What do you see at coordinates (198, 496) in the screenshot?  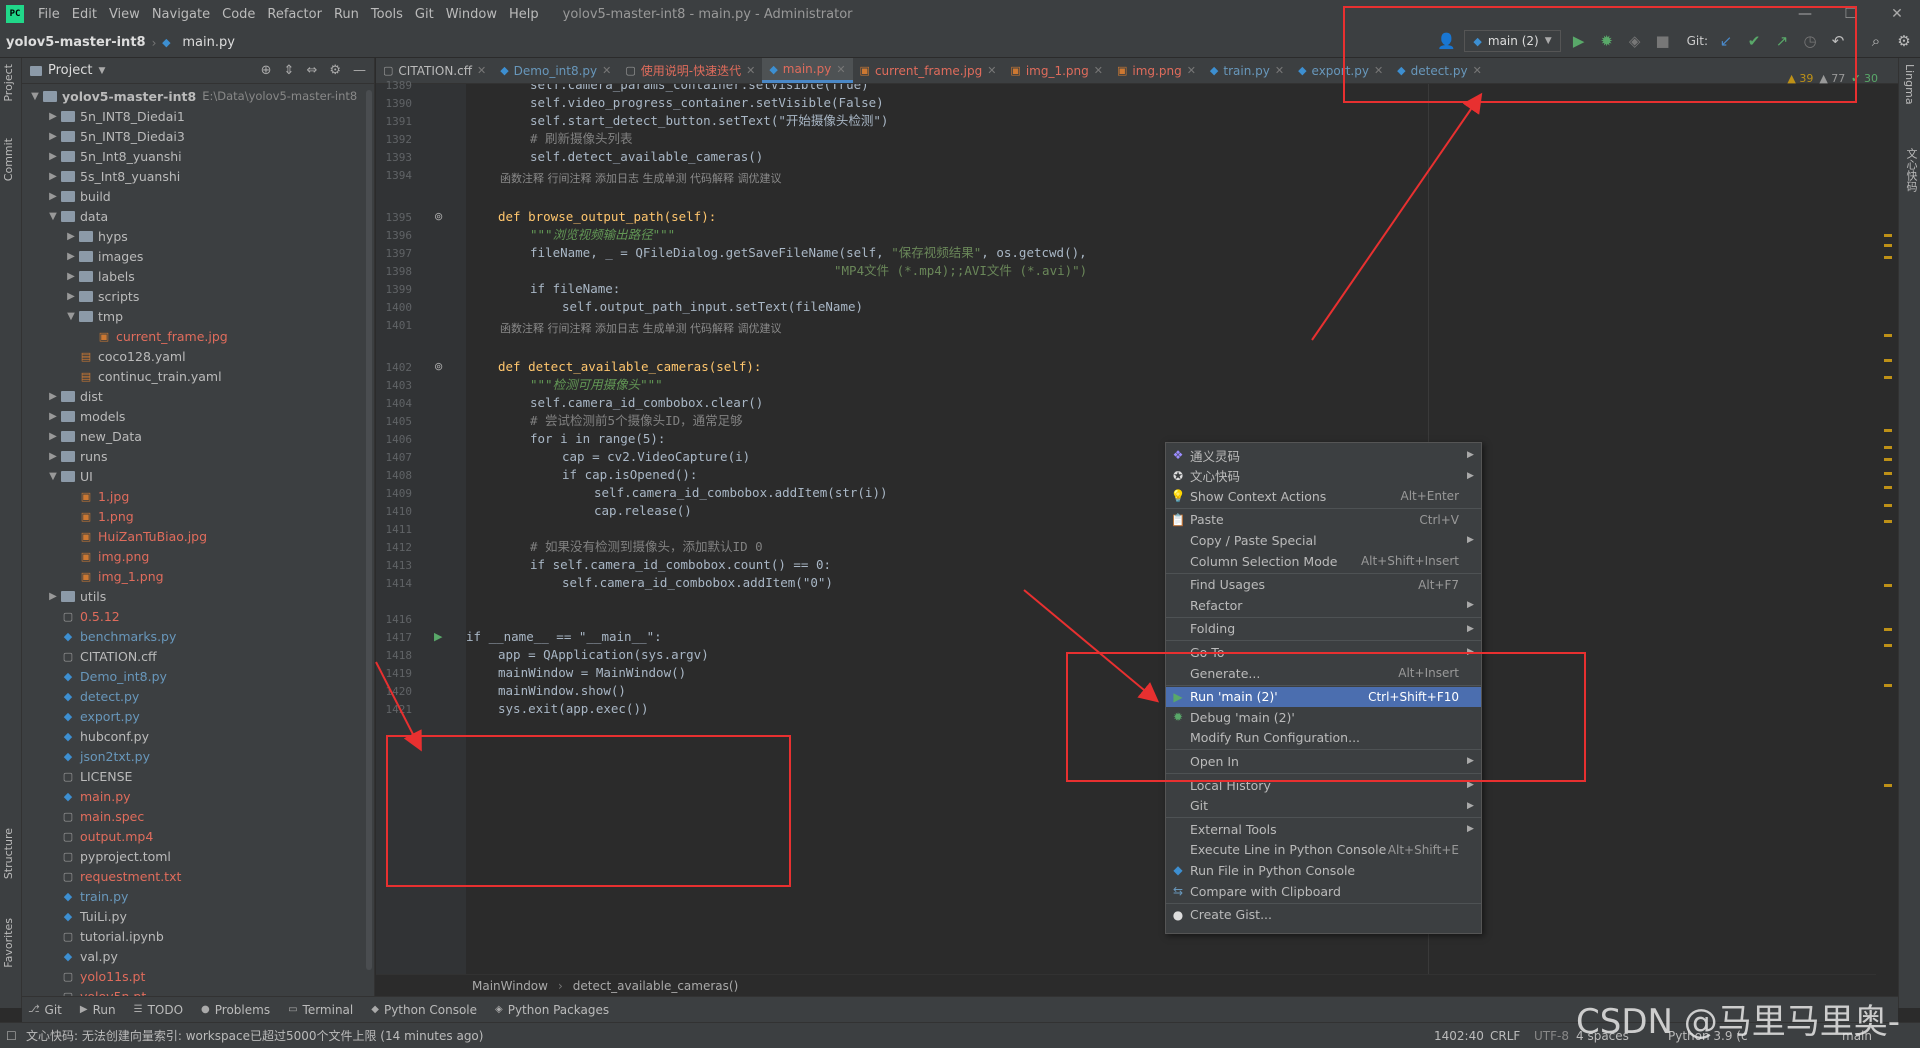 I see `tree-item: ▣ 1.jpg` at bounding box center [198, 496].